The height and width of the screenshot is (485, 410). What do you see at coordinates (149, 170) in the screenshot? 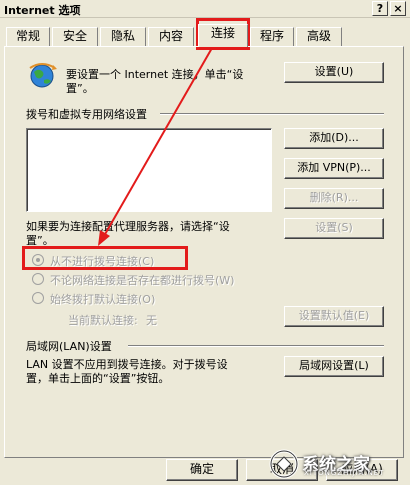
I see `connections-list` at bounding box center [149, 170].